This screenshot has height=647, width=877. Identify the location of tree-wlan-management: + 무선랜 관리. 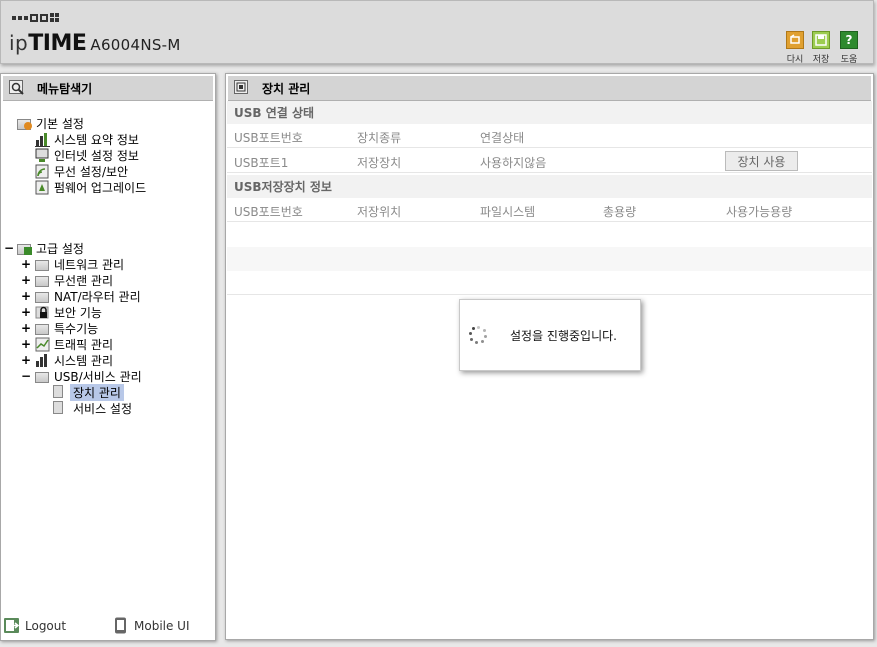
(67, 280).